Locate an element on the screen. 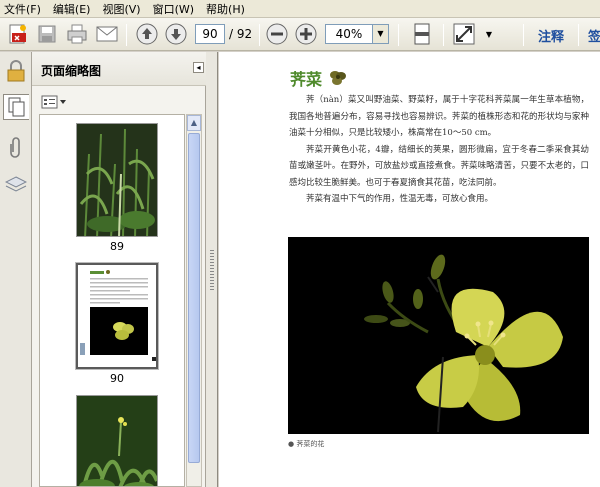 The image size is (600, 487). menu-edit: 编辑(E) is located at coordinates (72, 9).